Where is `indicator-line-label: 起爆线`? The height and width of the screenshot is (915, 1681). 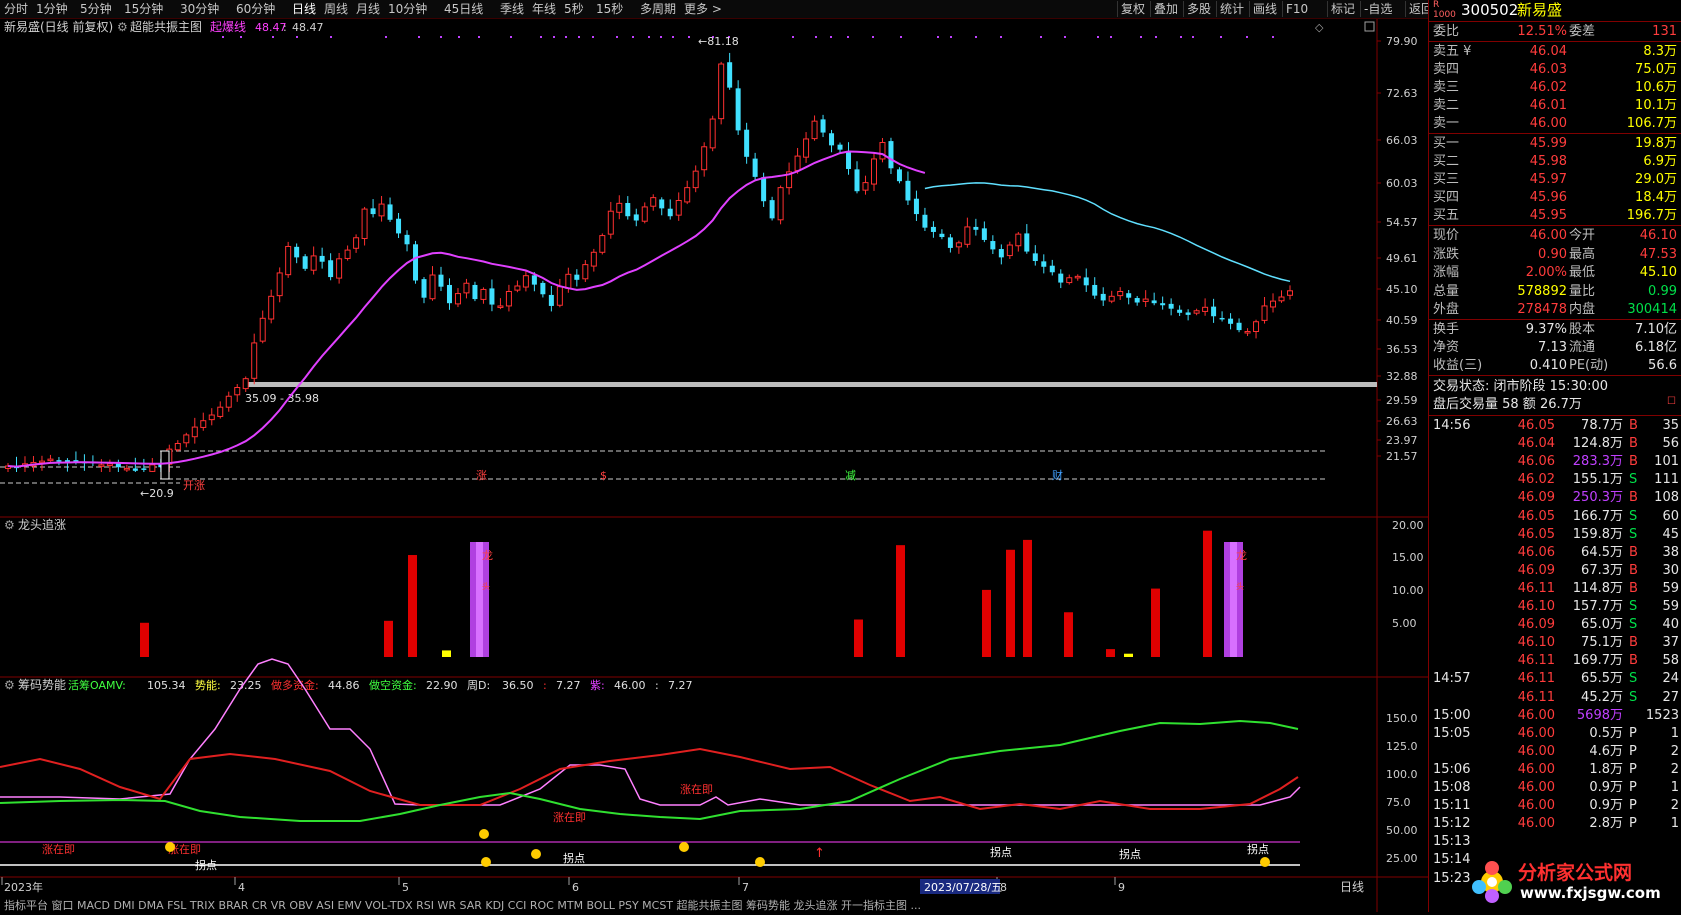
indicator-line-label: 起爆线 is located at coordinates (228, 27).